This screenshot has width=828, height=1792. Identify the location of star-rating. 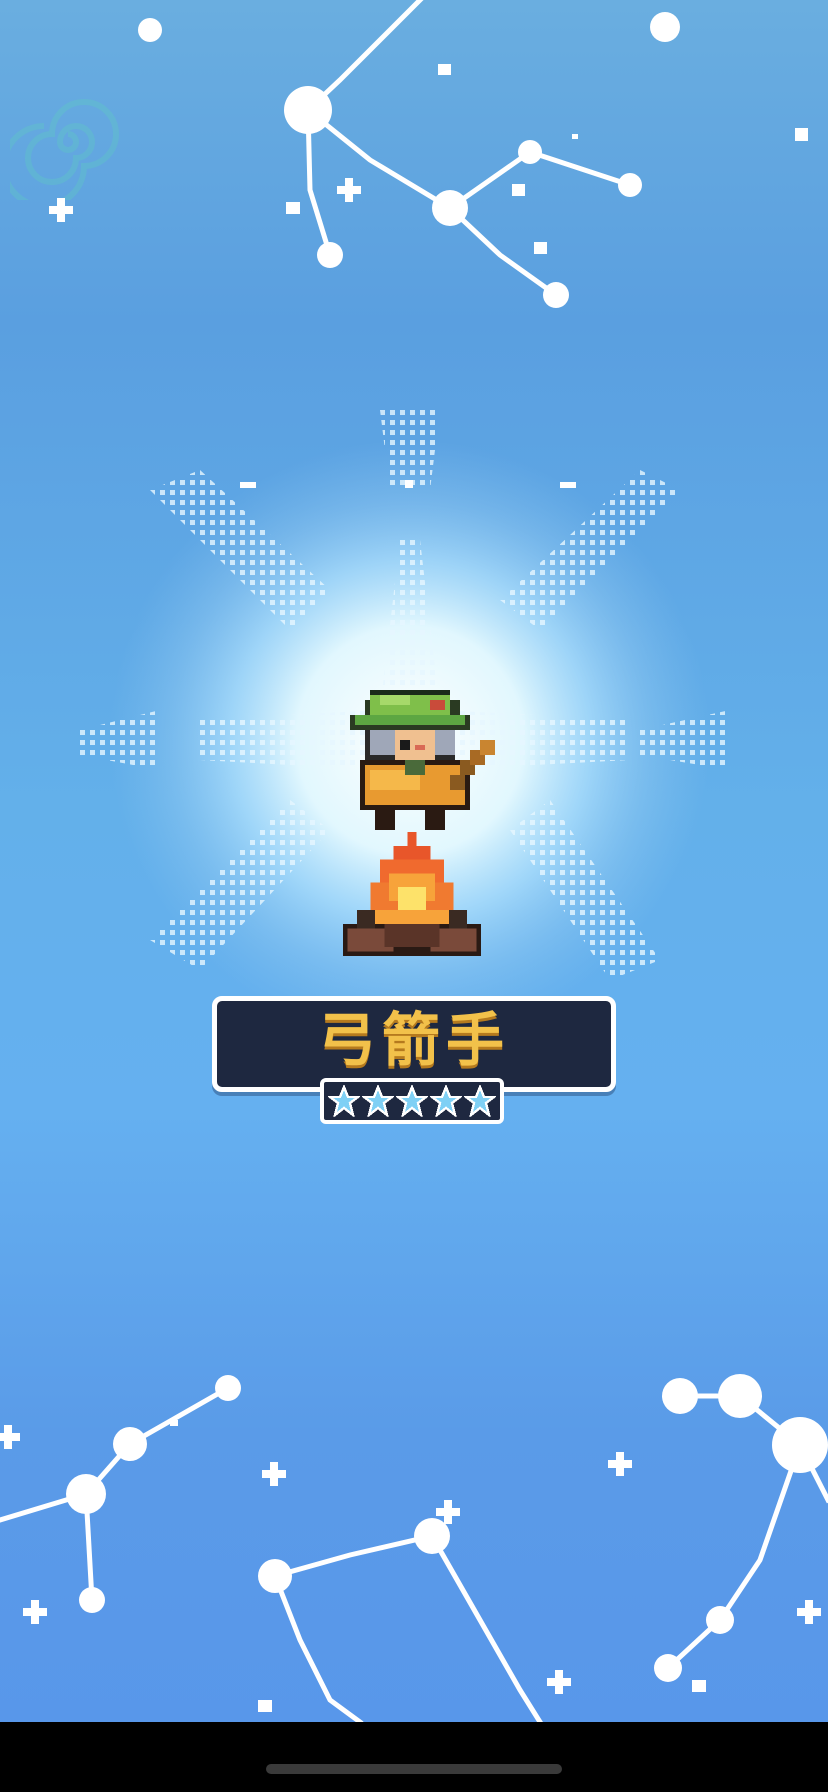
(412, 1101).